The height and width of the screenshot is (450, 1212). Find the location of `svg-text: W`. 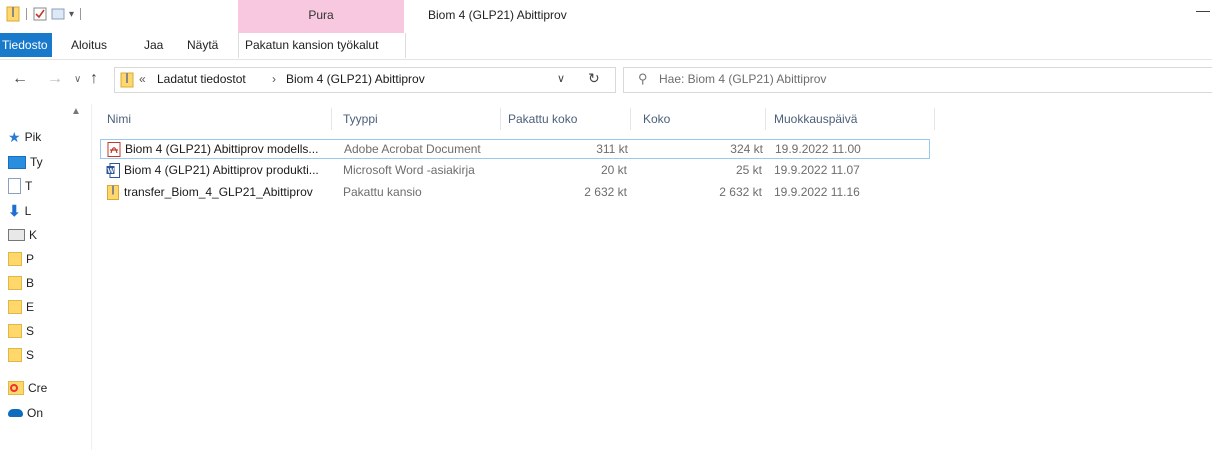

svg-text: W is located at coordinates (111, 171).